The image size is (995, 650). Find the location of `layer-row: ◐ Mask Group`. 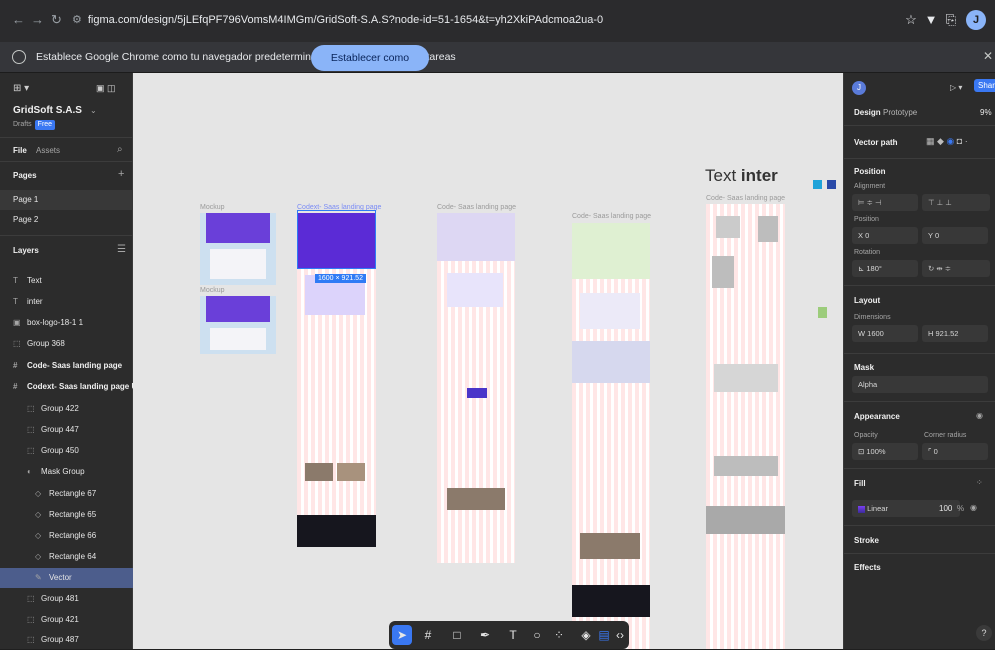

layer-row: ◐ Mask Group is located at coordinates (66, 472).